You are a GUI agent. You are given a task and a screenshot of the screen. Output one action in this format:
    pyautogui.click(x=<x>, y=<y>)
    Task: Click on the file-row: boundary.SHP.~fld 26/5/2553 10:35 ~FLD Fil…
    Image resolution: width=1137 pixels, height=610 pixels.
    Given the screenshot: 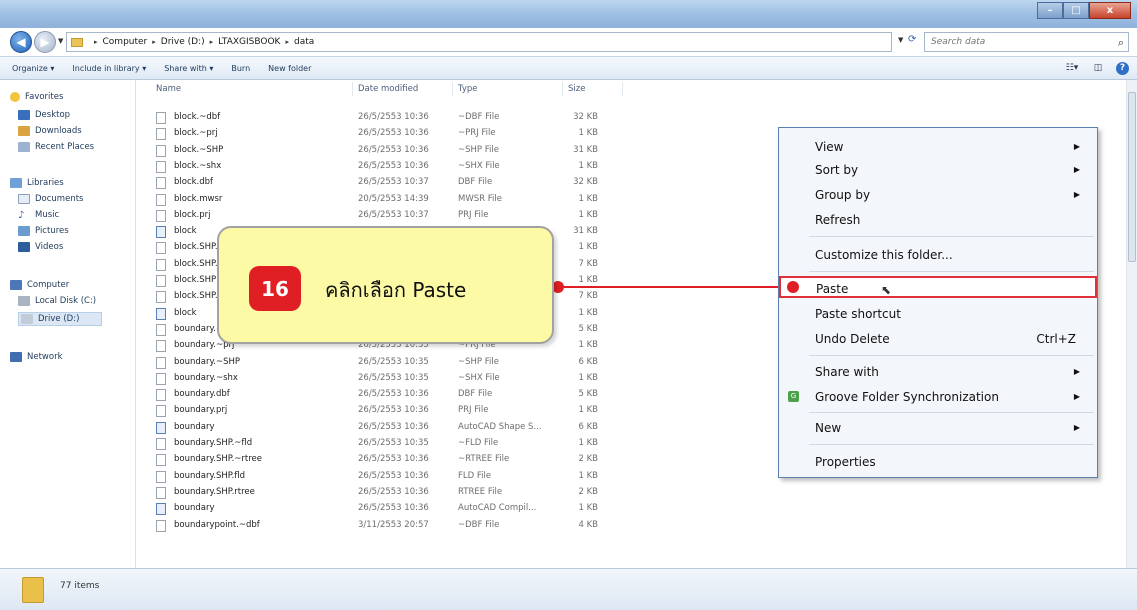 What is the action you would take?
    pyautogui.click(x=385, y=443)
    